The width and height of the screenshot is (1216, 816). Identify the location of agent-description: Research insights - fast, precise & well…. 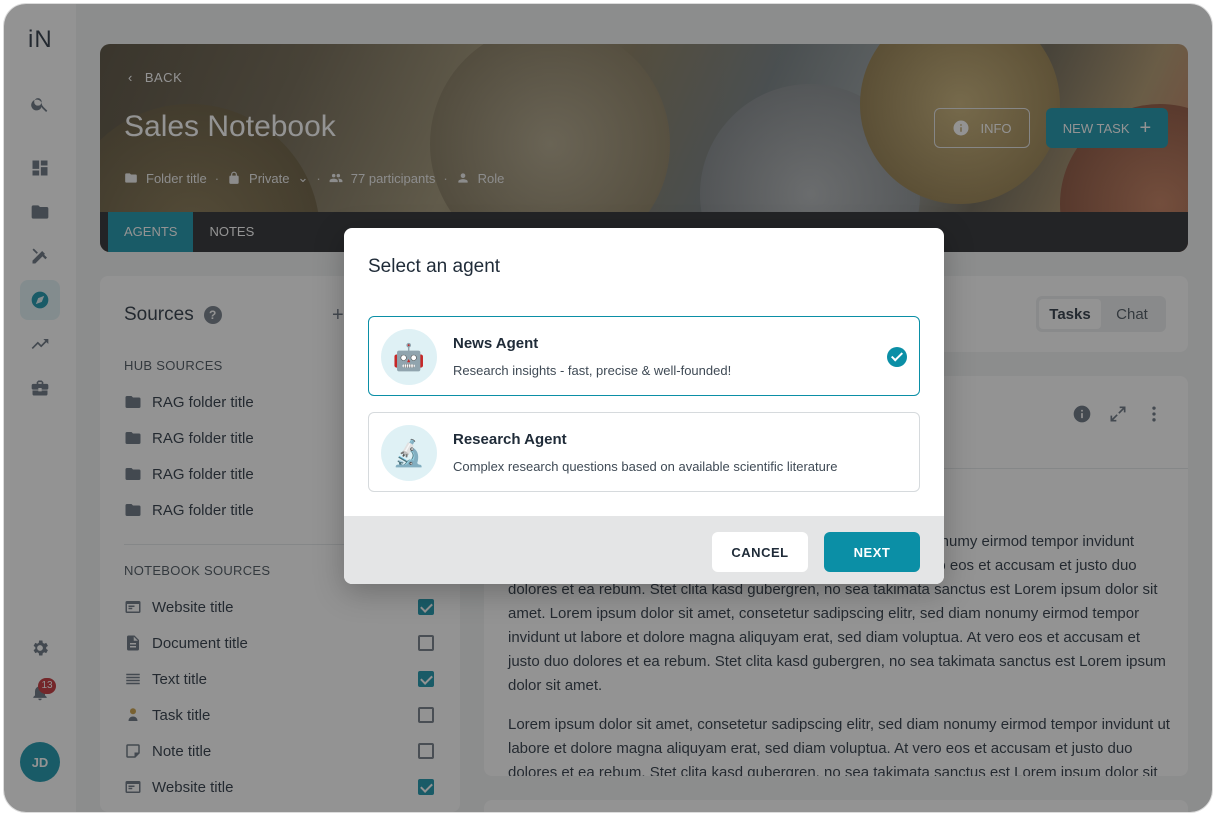
(592, 370).